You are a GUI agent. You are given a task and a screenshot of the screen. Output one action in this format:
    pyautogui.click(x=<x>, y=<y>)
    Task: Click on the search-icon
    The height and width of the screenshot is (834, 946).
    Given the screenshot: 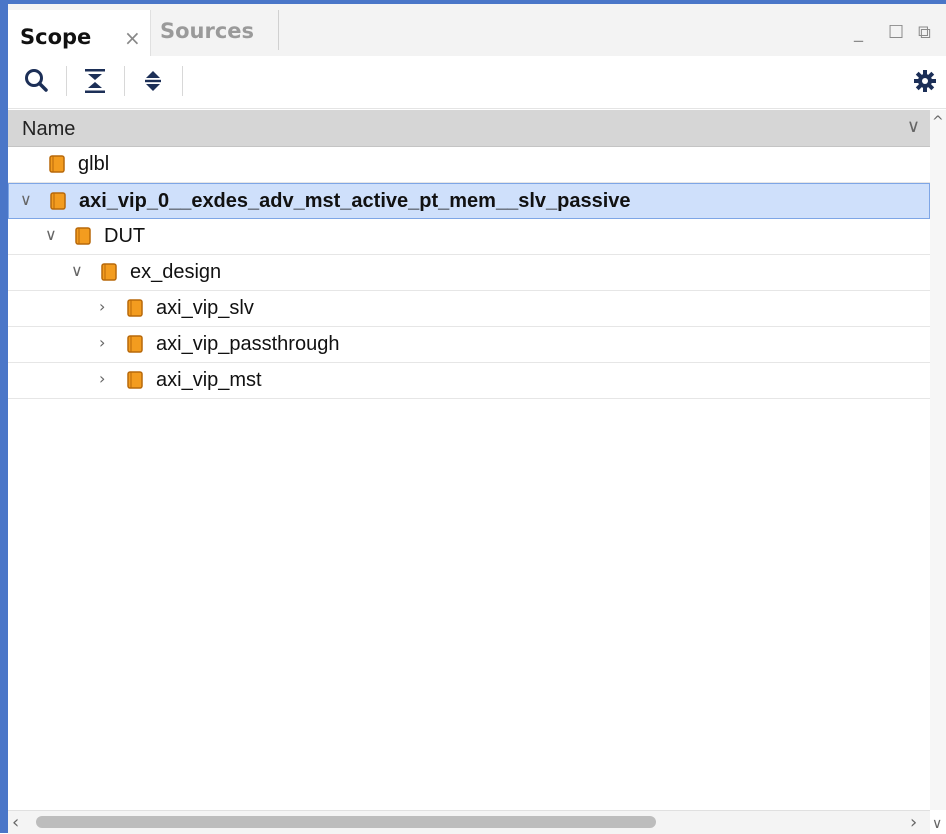 What is the action you would take?
    pyautogui.click(x=37, y=81)
    